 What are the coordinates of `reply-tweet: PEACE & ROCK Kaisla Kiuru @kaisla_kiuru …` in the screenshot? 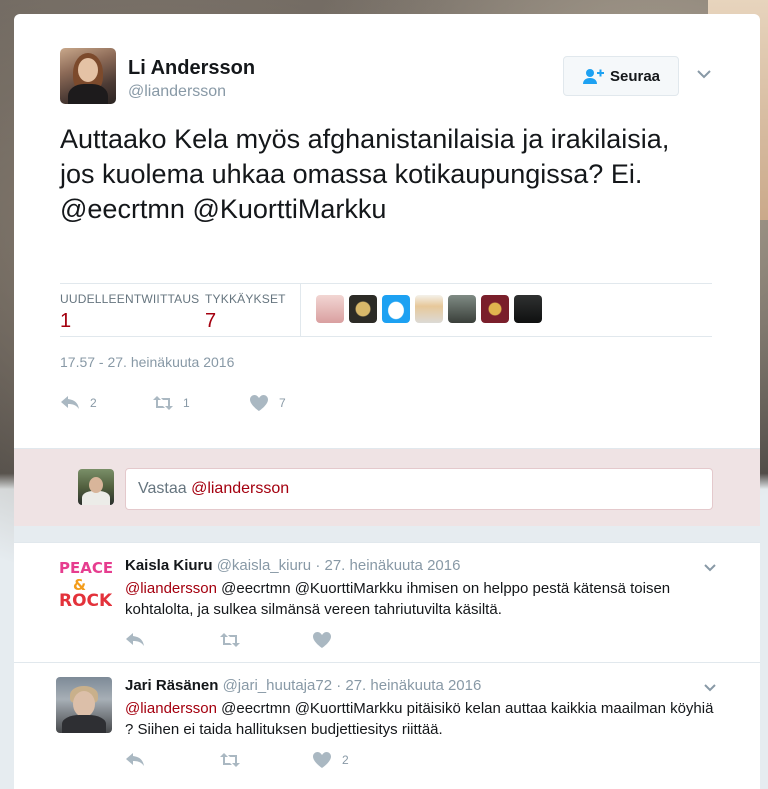 It's located at (387, 602).